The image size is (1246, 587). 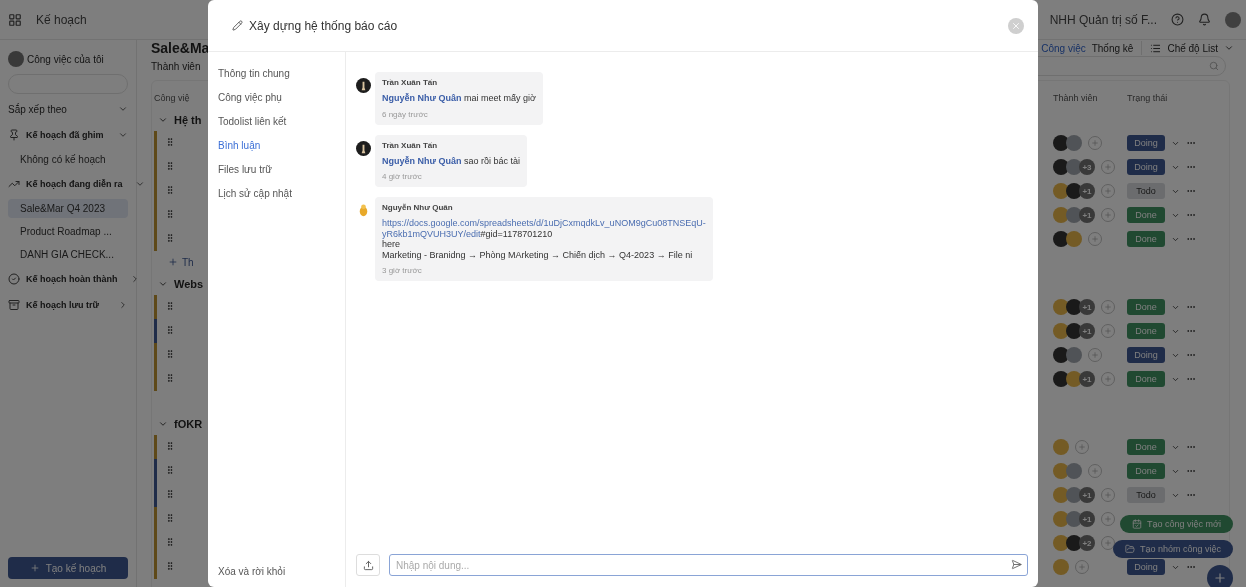 I want to click on section-title: Kế hoạch hoàn thành, so click(x=72, y=279).